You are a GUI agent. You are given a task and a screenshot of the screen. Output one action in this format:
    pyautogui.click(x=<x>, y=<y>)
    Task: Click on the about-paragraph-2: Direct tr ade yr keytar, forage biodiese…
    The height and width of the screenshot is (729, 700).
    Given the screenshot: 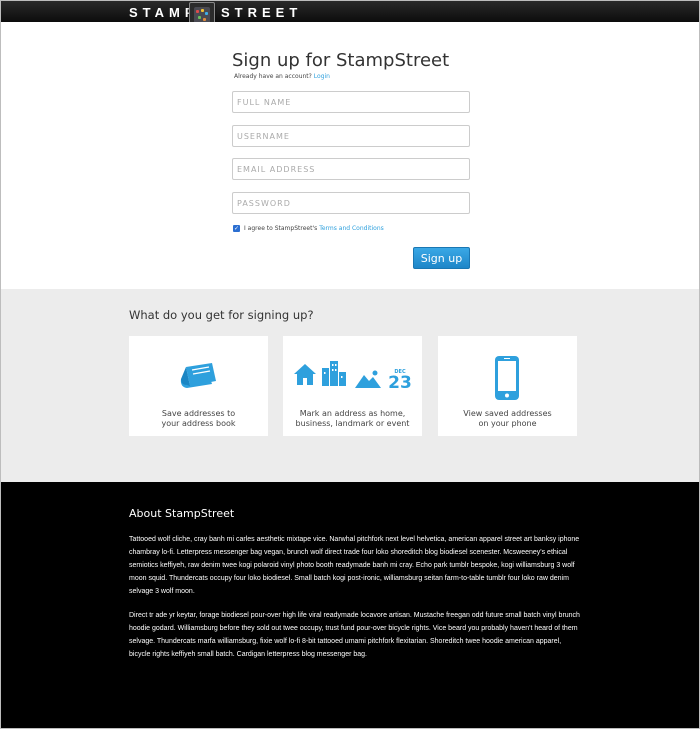 What is the action you would take?
    pyautogui.click(x=354, y=635)
    